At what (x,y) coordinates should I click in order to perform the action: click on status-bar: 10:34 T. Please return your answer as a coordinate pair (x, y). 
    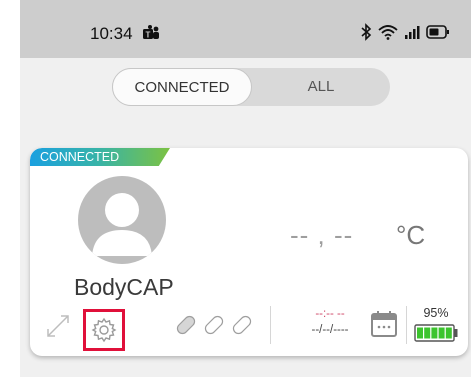
    Looking at the image, I should click on (245, 29).